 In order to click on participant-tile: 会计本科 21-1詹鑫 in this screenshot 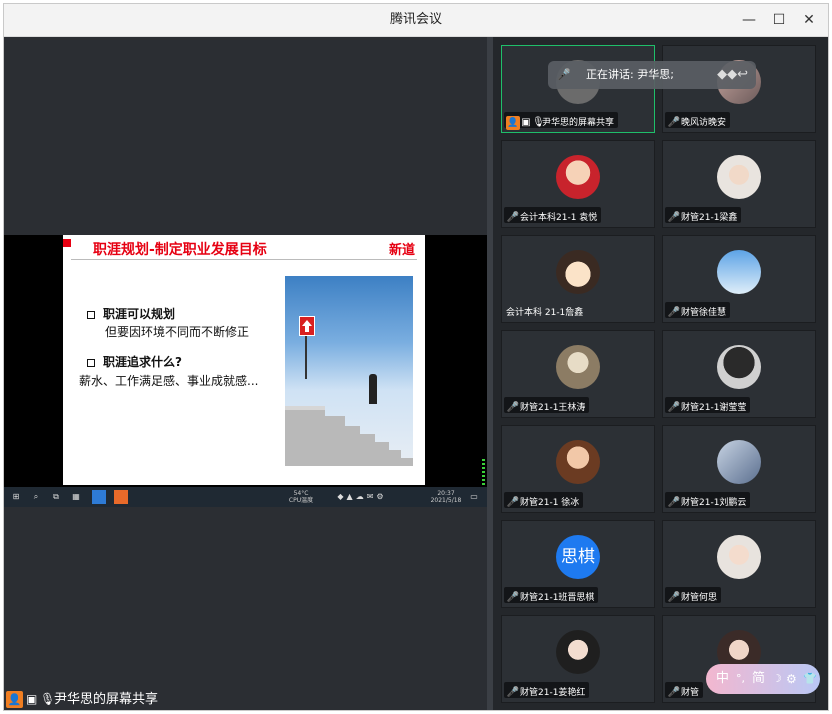, I will do `click(578, 279)`.